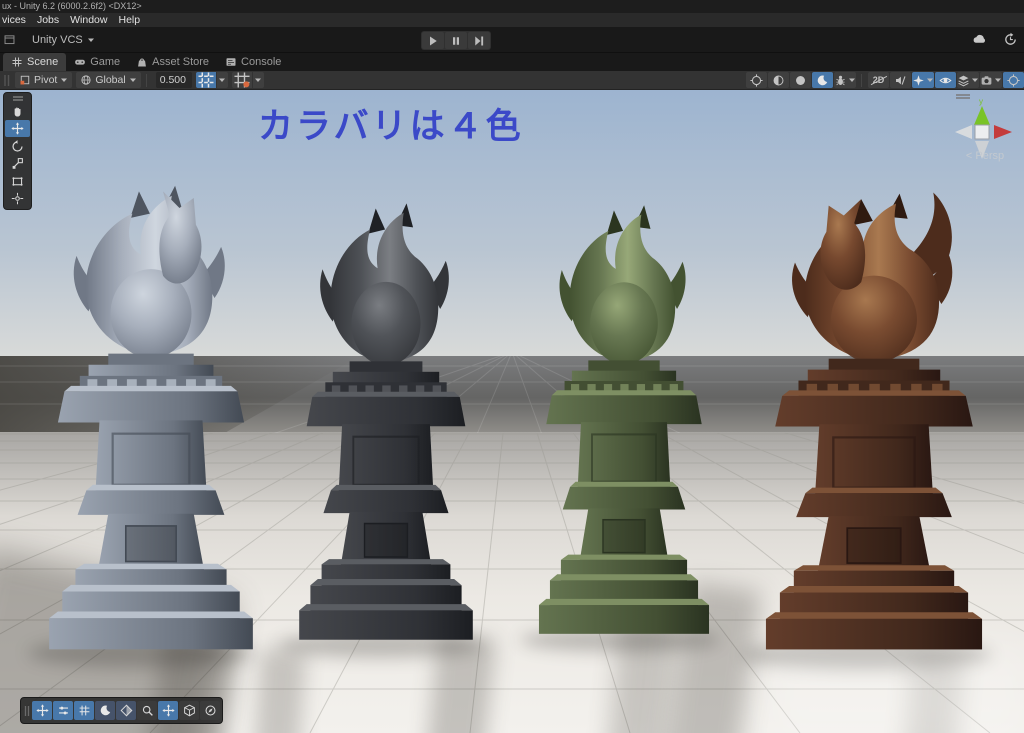 The image size is (1024, 733). What do you see at coordinates (778, 80) in the screenshot?
I see `draw-mode-shaded-wireframe` at bounding box center [778, 80].